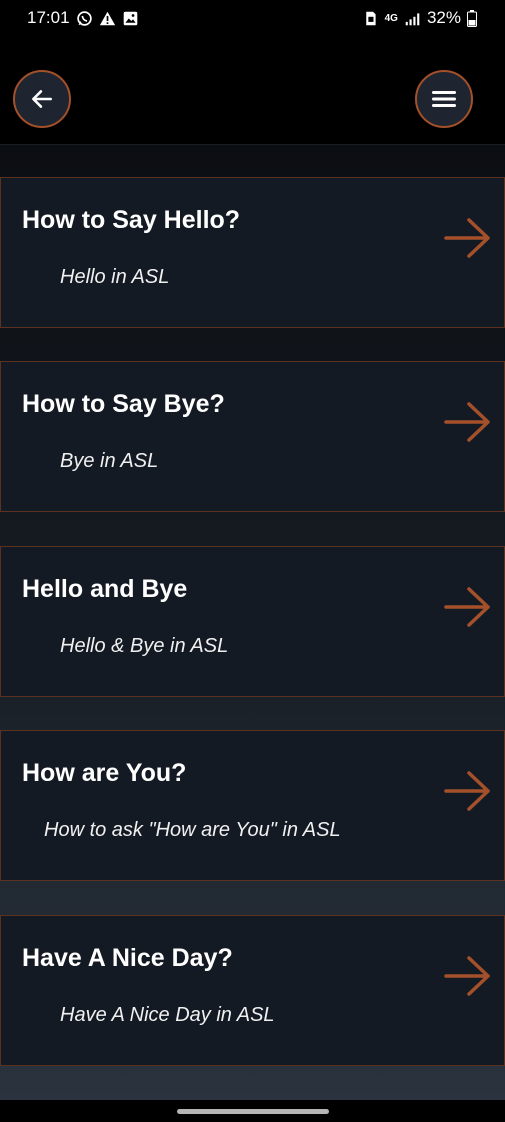 The width and height of the screenshot is (505, 1122). I want to click on card-subtitle: Hello & Bye in ASL, so click(144, 646).